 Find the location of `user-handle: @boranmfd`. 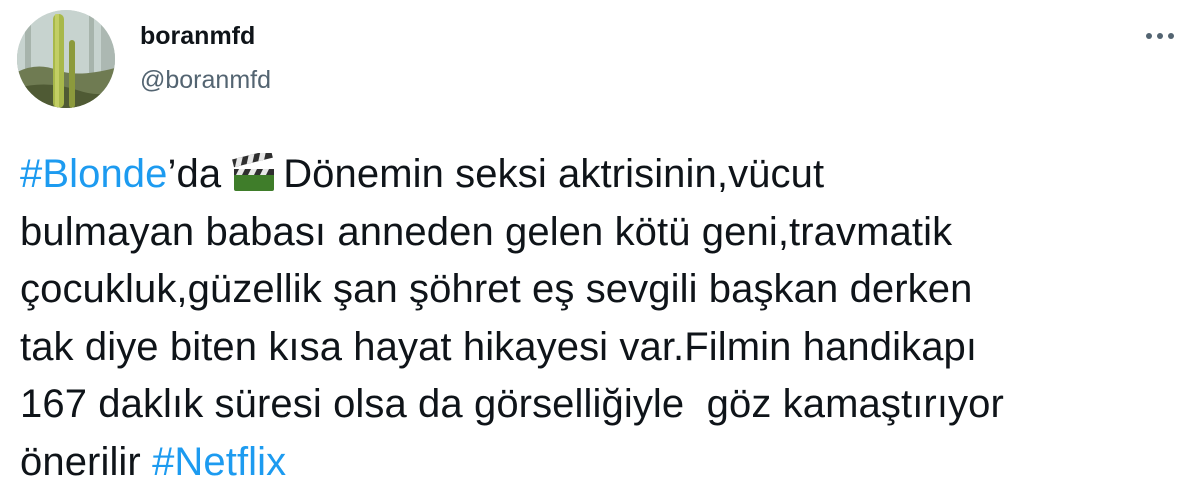

user-handle: @boranmfd is located at coordinates (205, 80).